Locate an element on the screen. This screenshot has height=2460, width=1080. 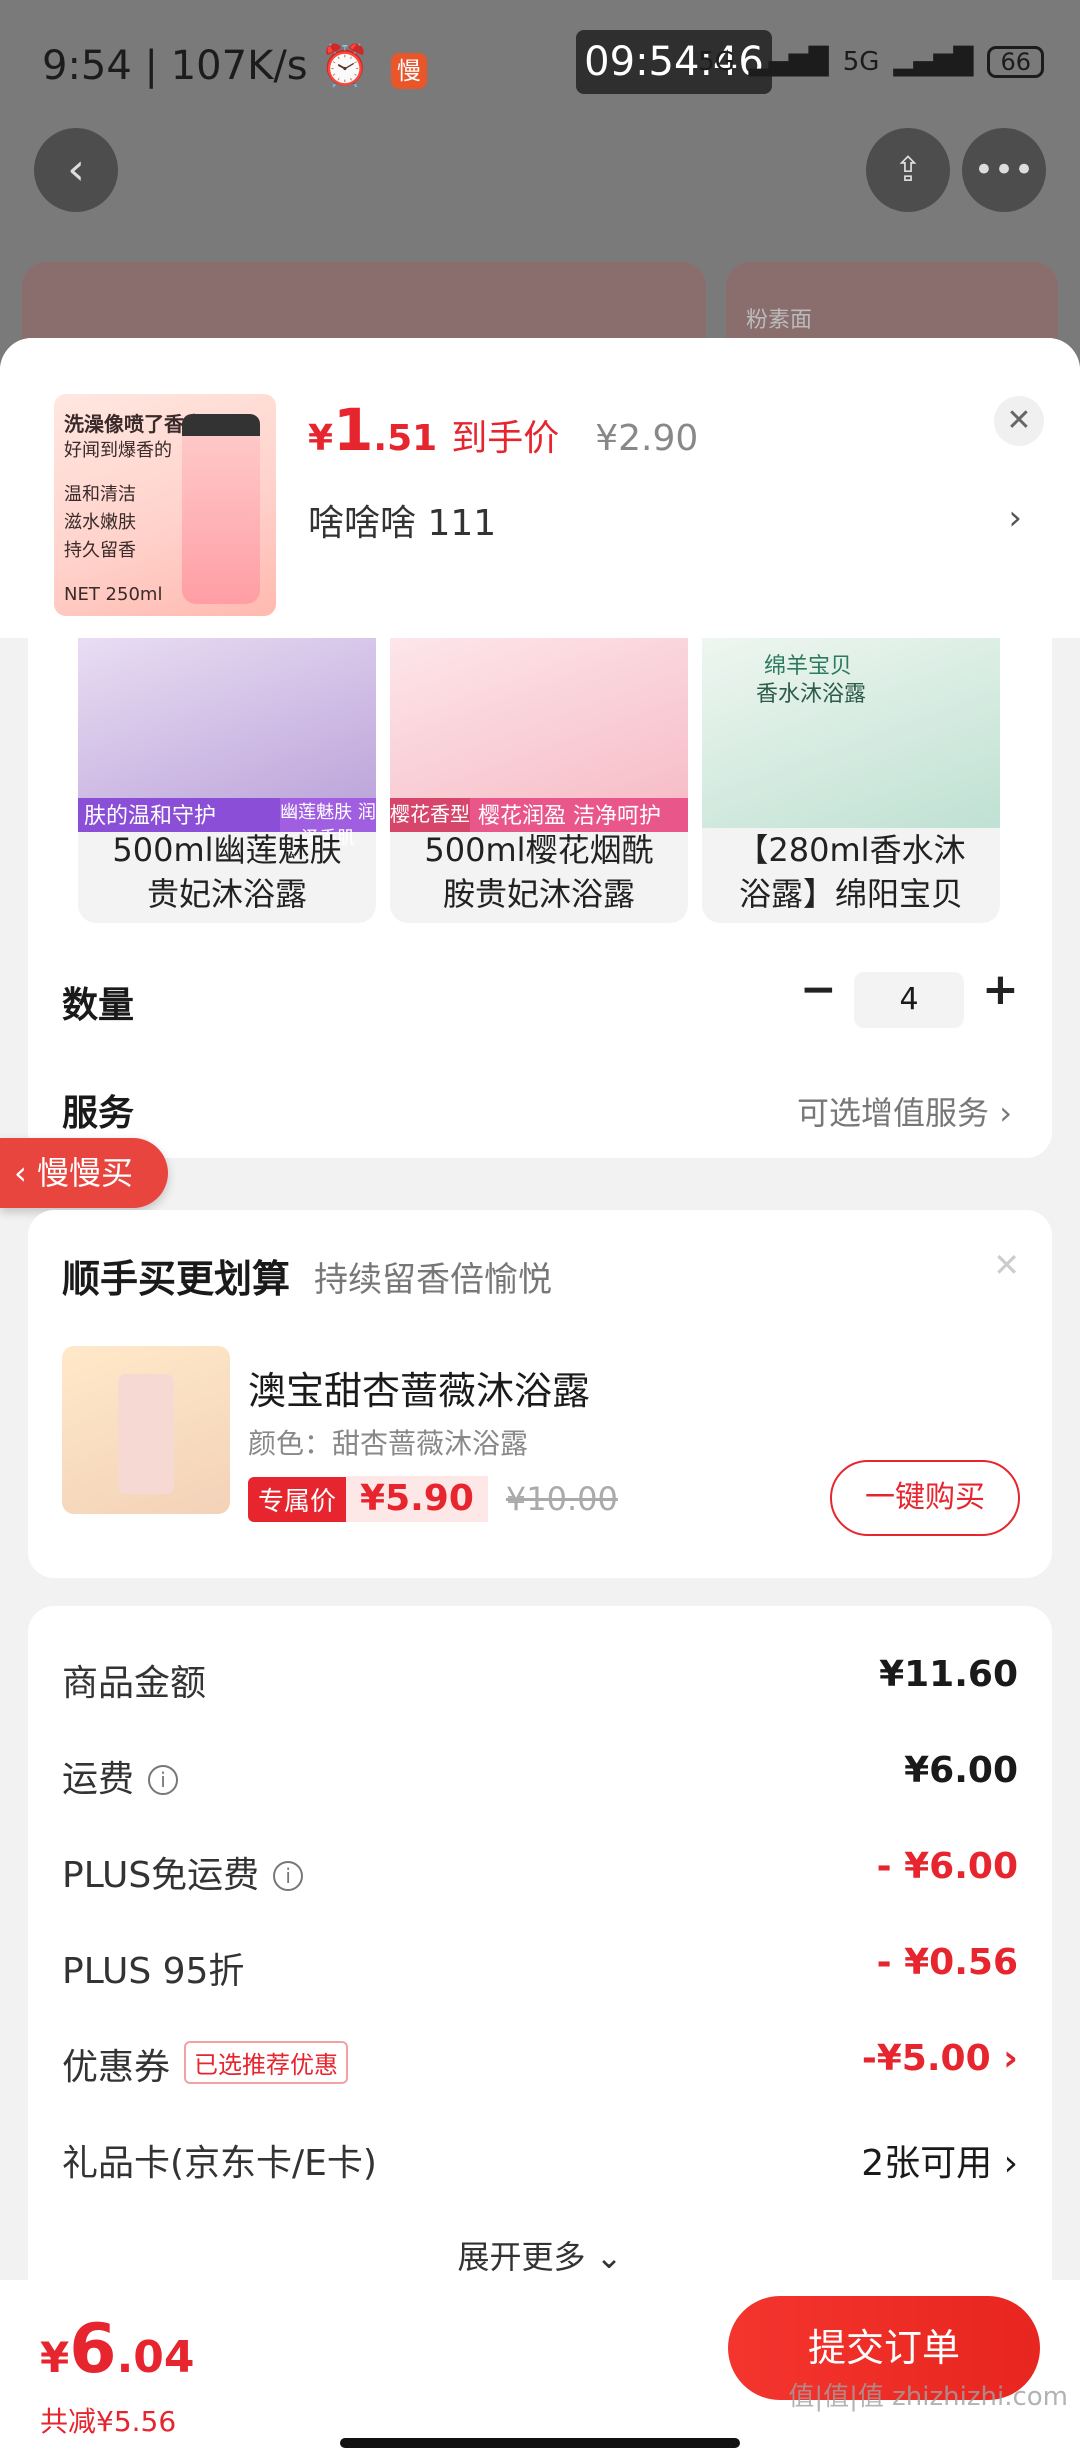
price-dec: .51 is located at coordinates (405, 438).